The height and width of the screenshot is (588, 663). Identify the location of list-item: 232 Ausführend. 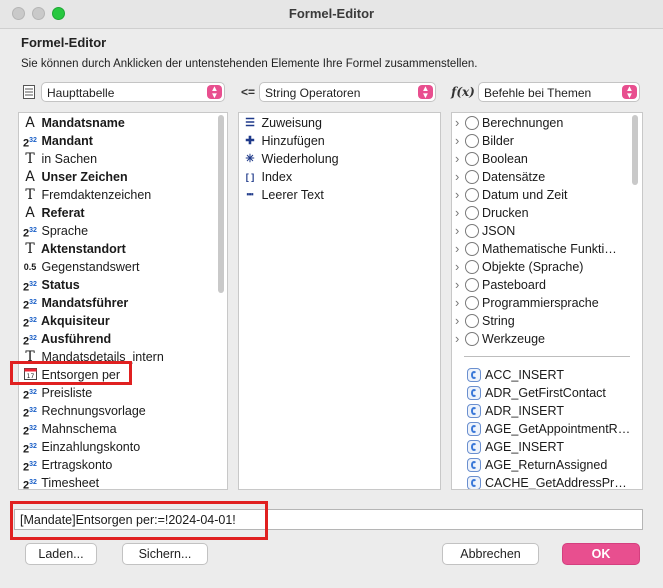
(123, 339).